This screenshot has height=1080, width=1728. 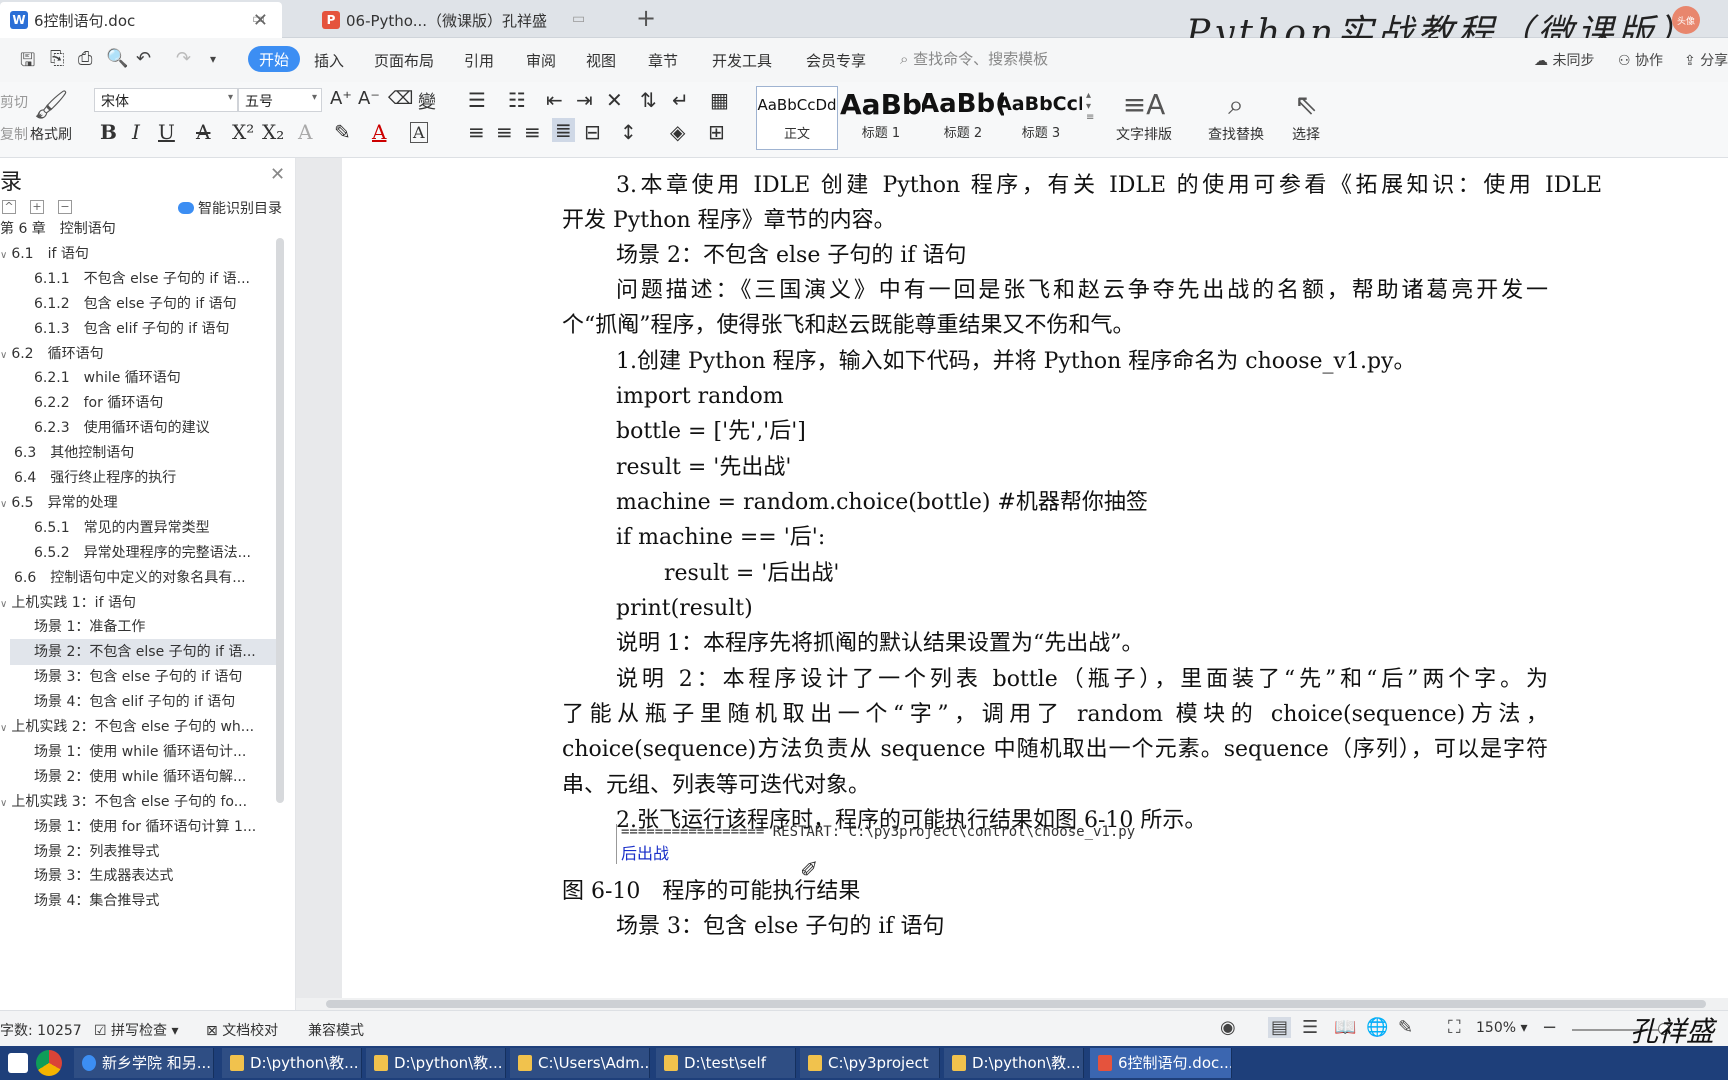 What do you see at coordinates (974, 58) in the screenshot?
I see `command-search: ⌕ 查找命令、搜索模板` at bounding box center [974, 58].